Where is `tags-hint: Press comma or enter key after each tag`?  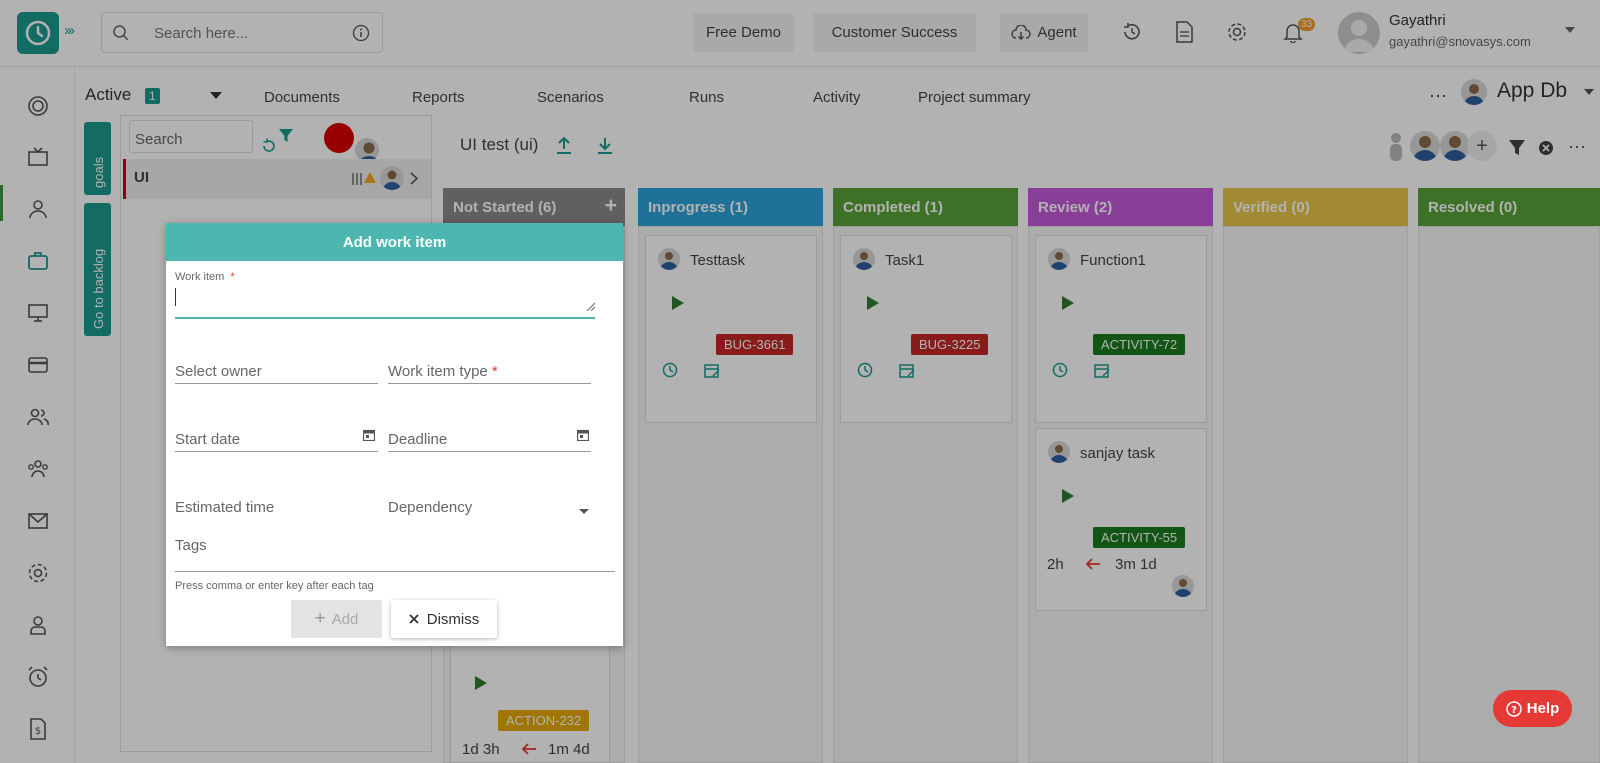 tags-hint: Press comma or enter key after each tag is located at coordinates (274, 586).